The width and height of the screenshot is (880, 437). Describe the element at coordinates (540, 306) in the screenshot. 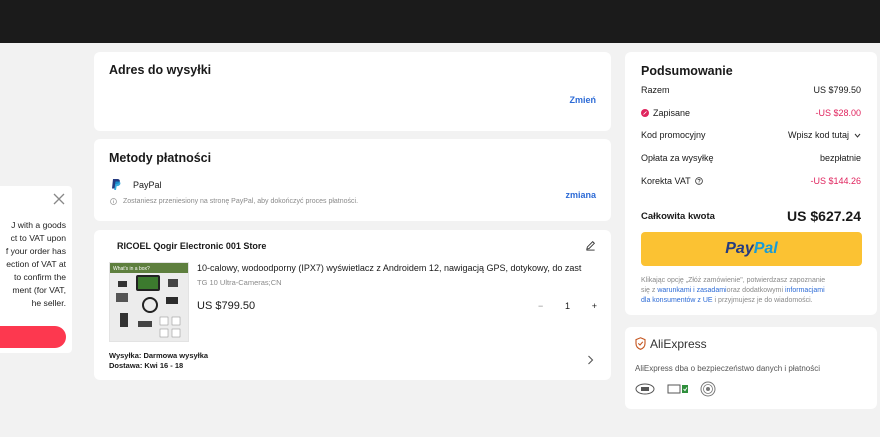

I see `decrease-quantity-button: −` at that location.